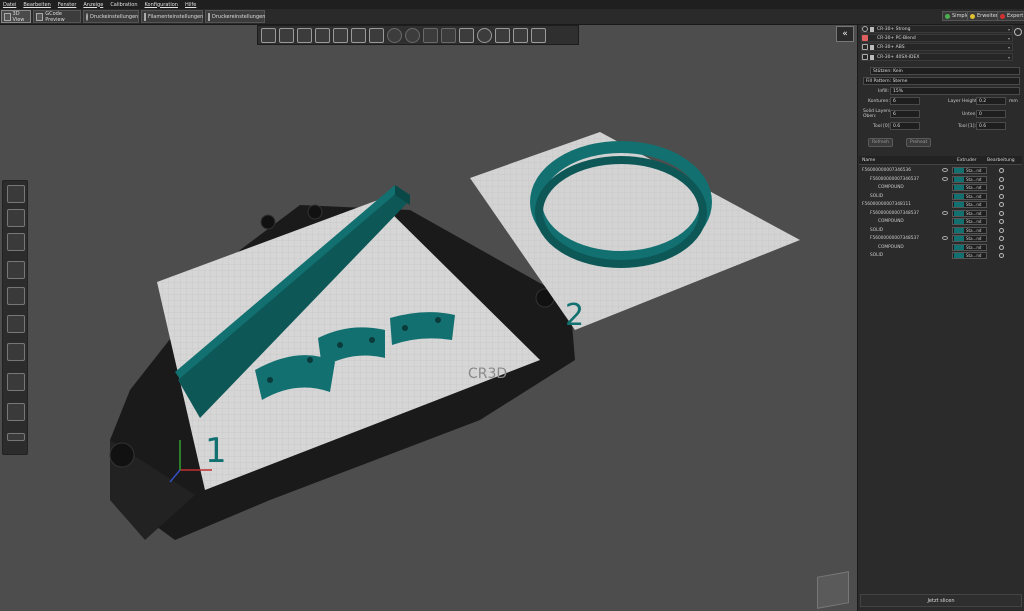 Image resolution: width=1024 pixels, height=611 pixels. Describe the element at coordinates (940, 205) in the screenshot. I see `tree-row: F56000000007348111 Sta...nd` at that location.